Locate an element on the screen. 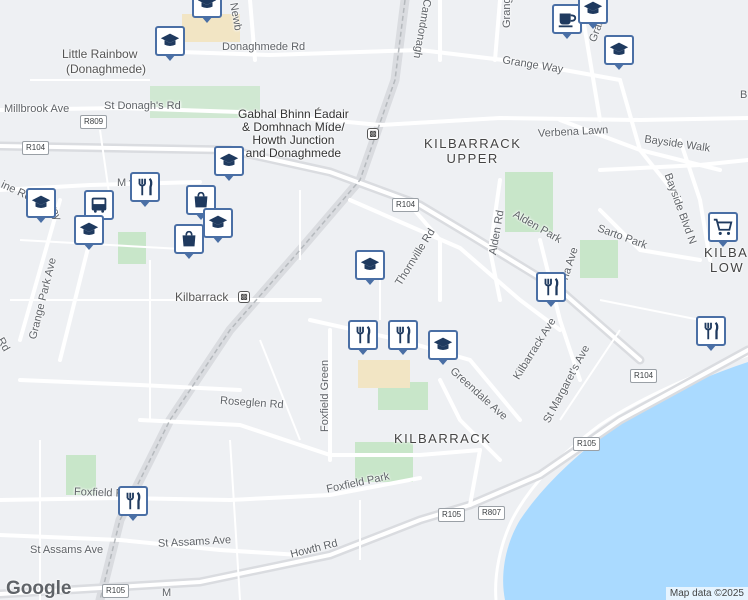 The height and width of the screenshot is (600, 748). road-shield-r105-mid: R105 is located at coordinates (452, 515).